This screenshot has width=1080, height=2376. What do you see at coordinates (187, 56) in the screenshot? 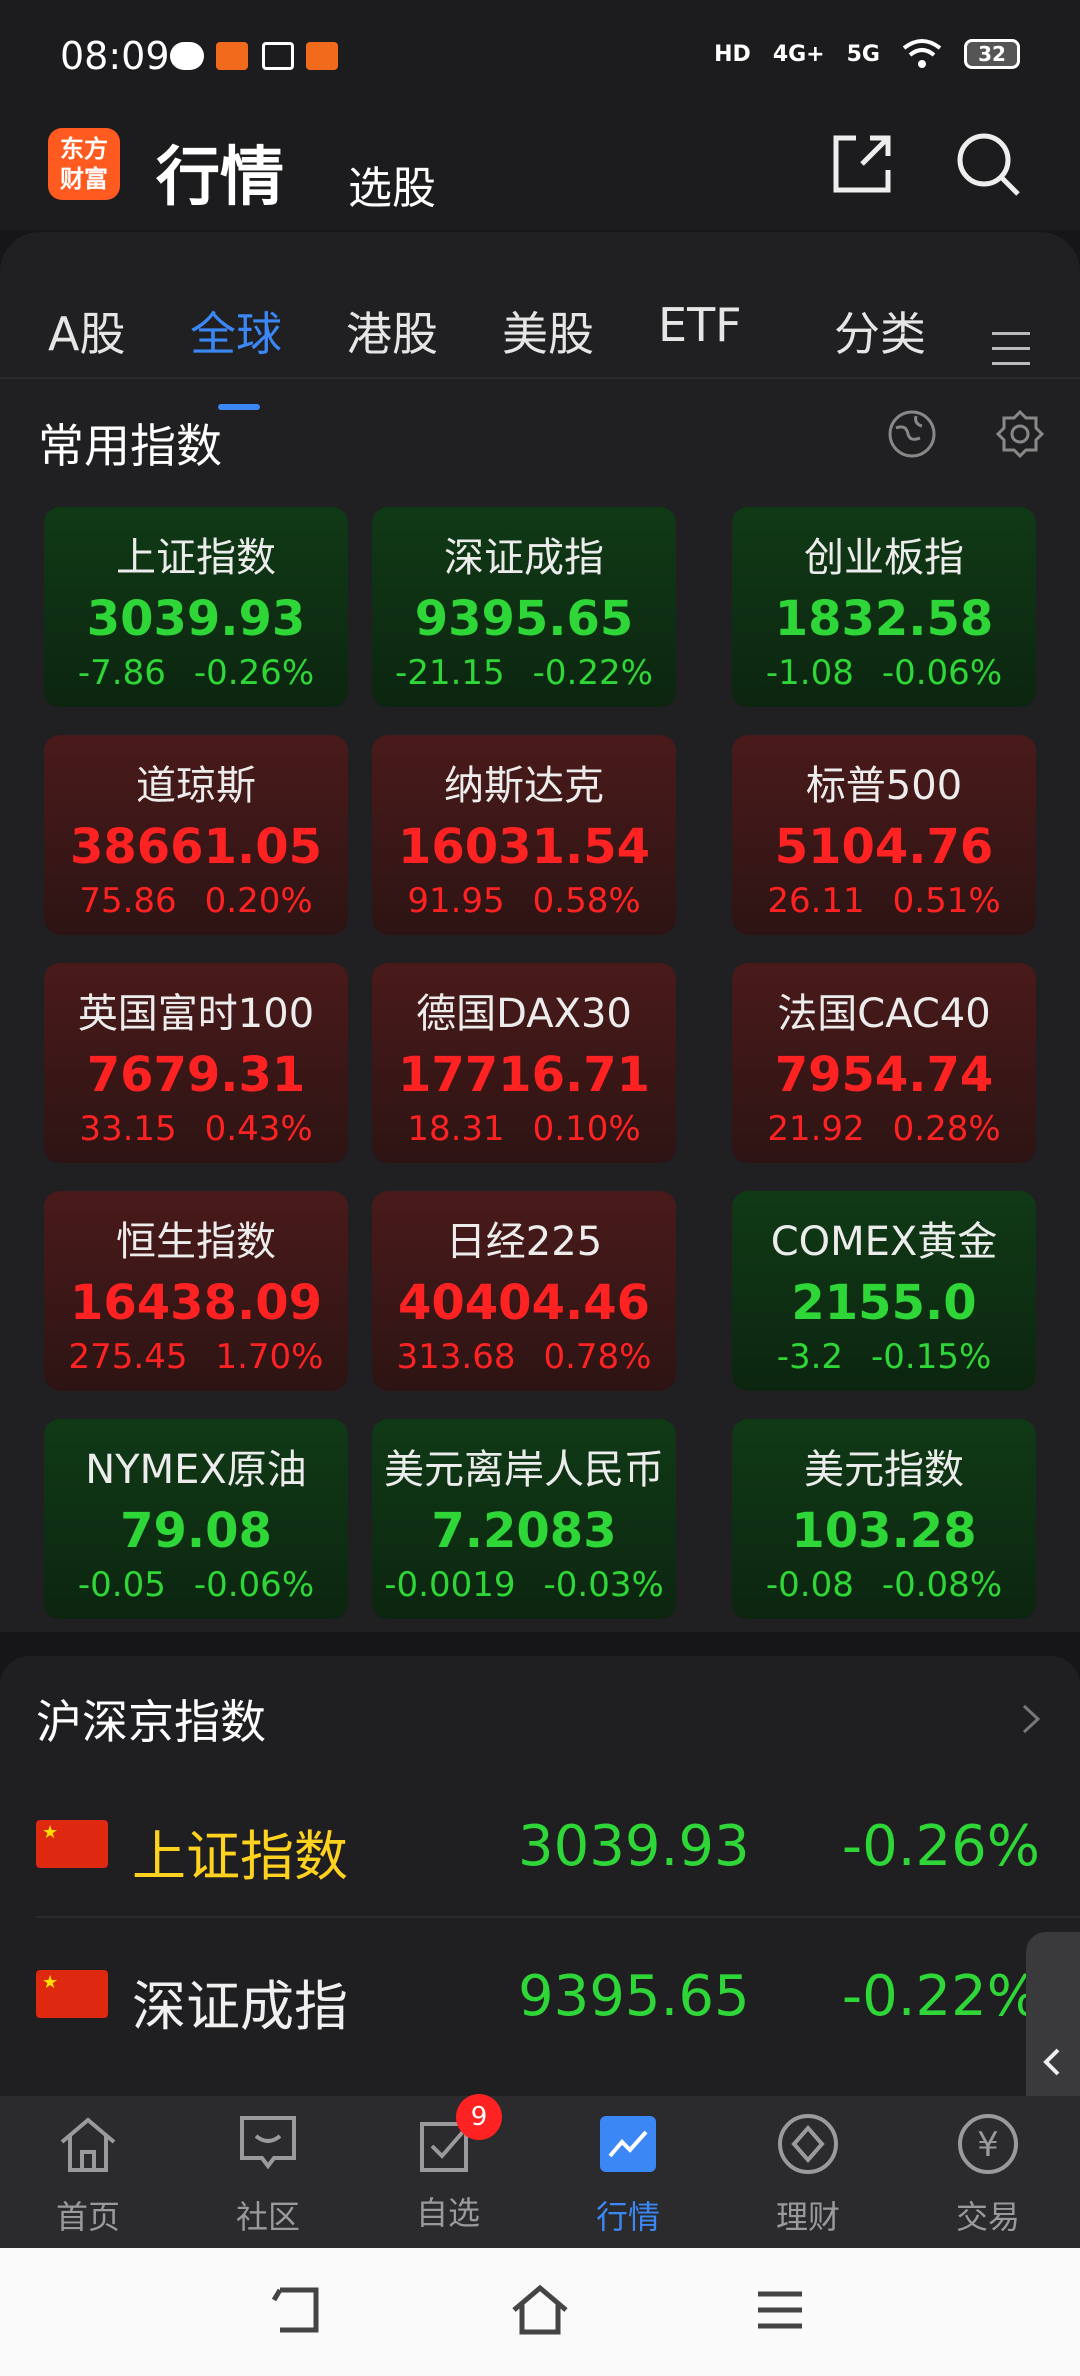
I see `wechat-icon` at bounding box center [187, 56].